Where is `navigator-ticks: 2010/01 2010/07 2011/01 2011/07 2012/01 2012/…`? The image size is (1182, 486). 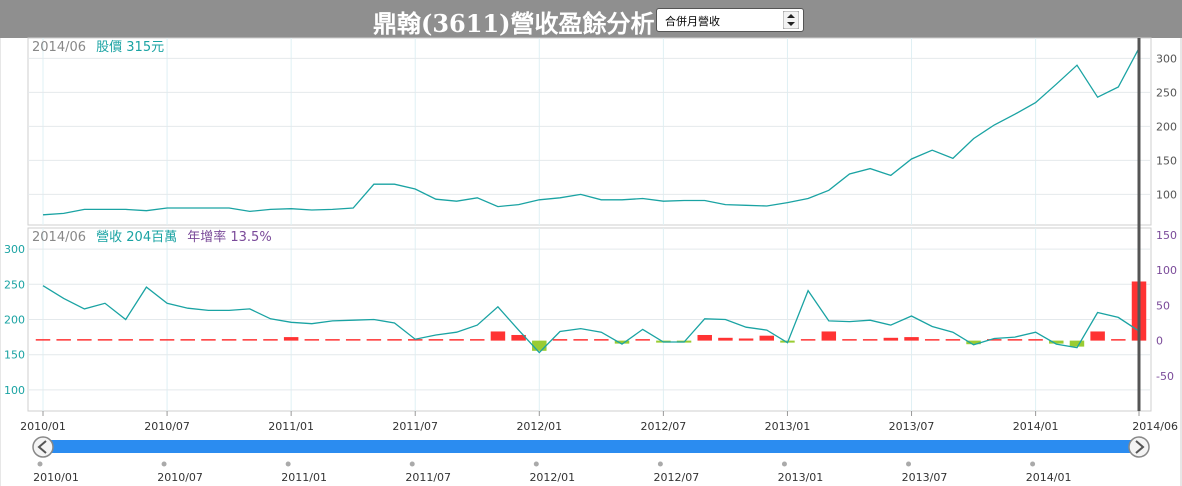
navigator-ticks: 2010/01 2010/07 2011/01 2011/07 2012/01 2012/… is located at coordinates (552, 472).